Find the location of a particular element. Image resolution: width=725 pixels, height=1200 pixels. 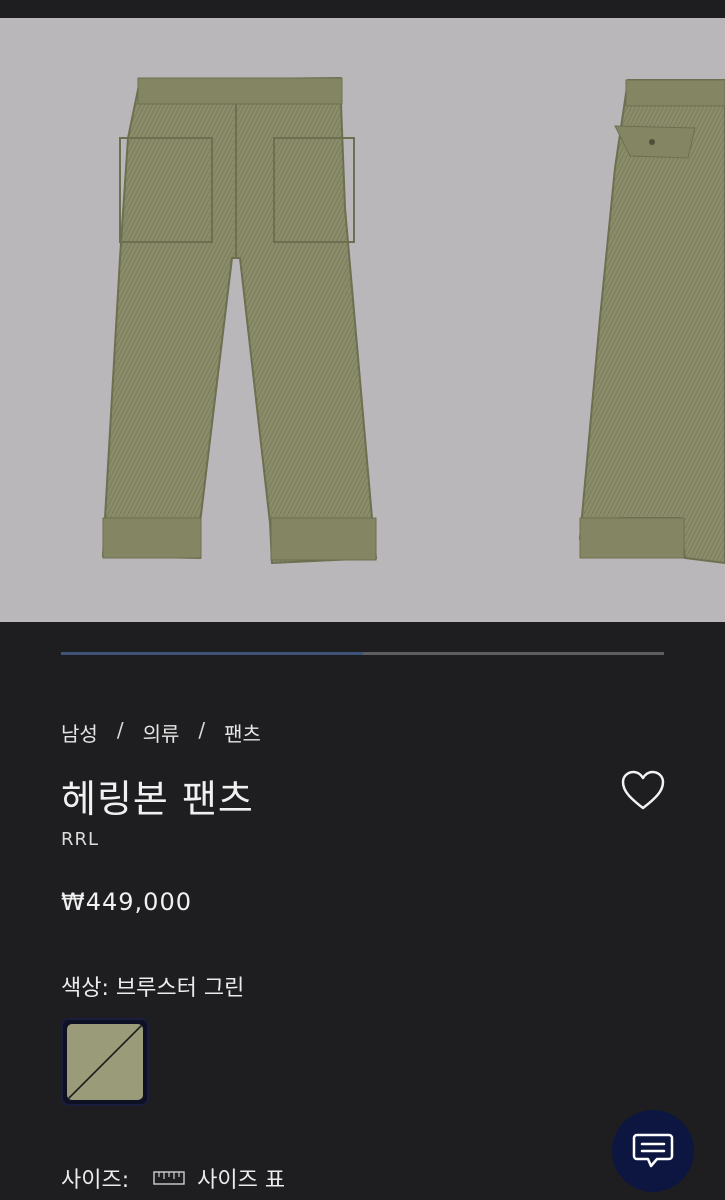

color-label: 색상: 브루스터 그린 is located at coordinates (153, 988).